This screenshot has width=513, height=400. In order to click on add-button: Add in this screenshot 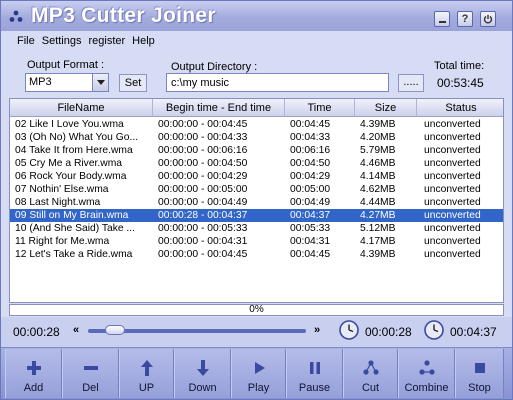, I will do `click(33, 373)`.